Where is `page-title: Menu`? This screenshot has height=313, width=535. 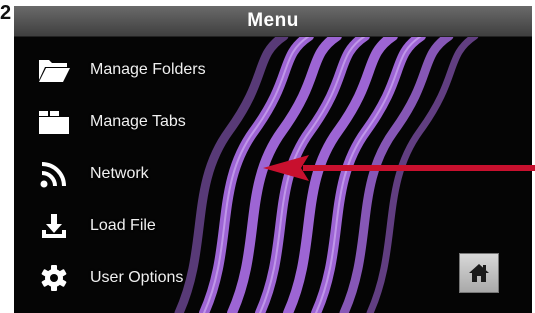 page-title: Menu is located at coordinates (273, 20).